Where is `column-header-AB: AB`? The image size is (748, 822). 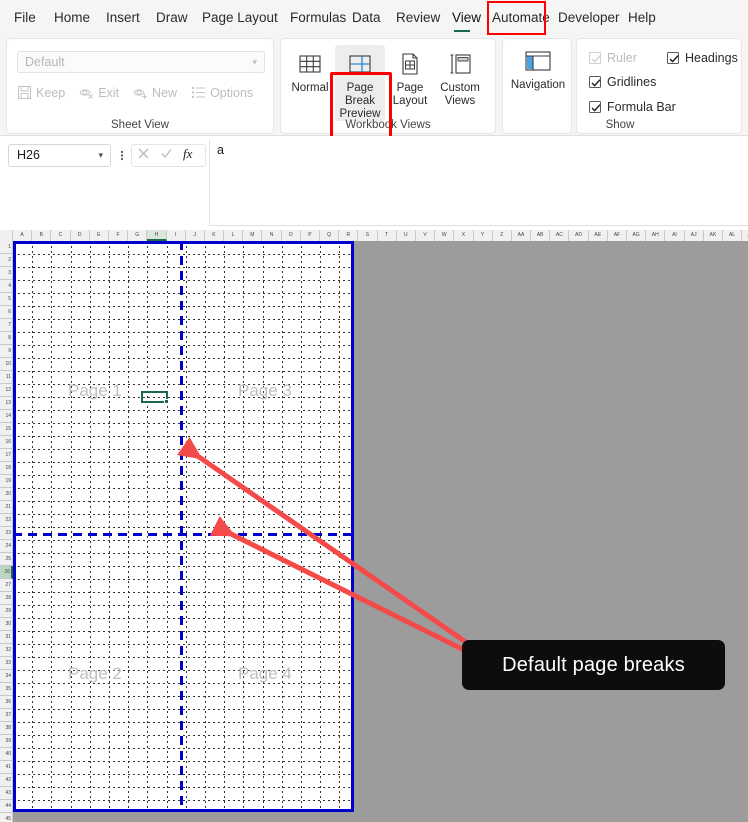 column-header-AB: AB is located at coordinates (541, 235).